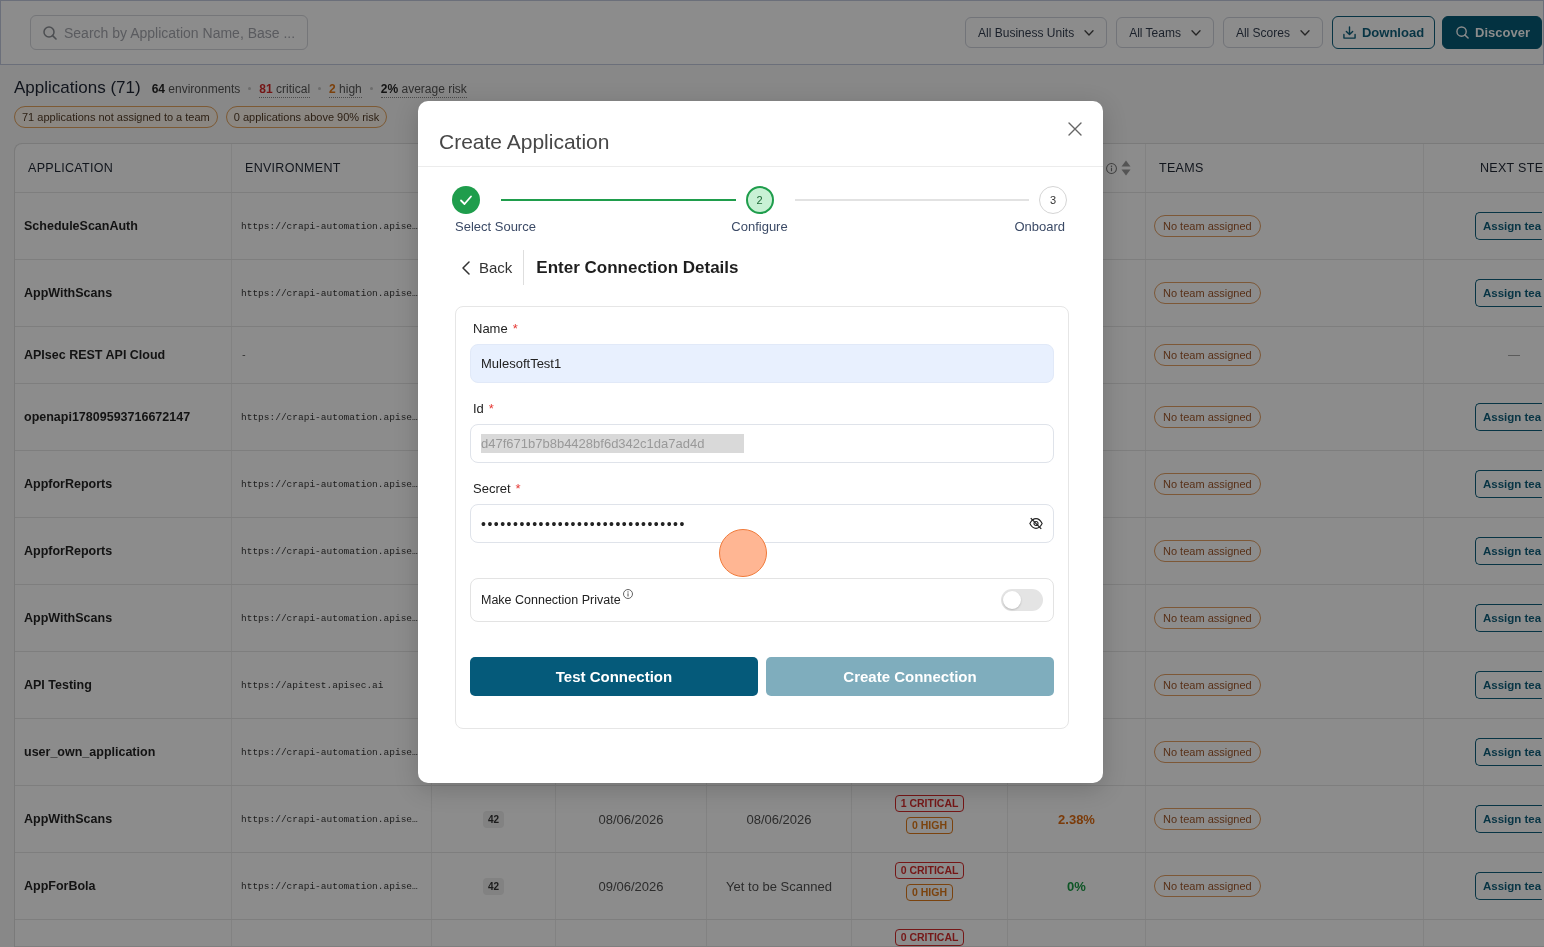 The image size is (1544, 947). What do you see at coordinates (1383, 32) in the screenshot?
I see `download-button: Download` at bounding box center [1383, 32].